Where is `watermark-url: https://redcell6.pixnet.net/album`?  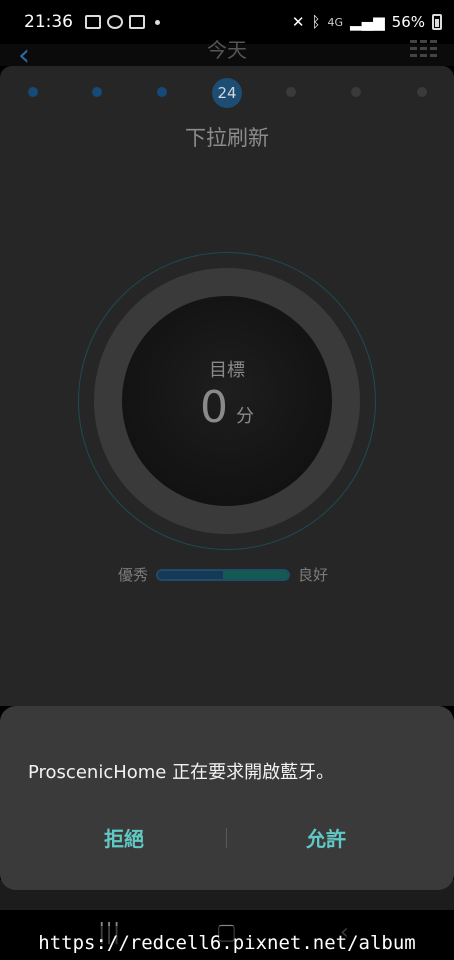
watermark-url: https://redcell6.pixnet.net/album is located at coordinates (227, 943).